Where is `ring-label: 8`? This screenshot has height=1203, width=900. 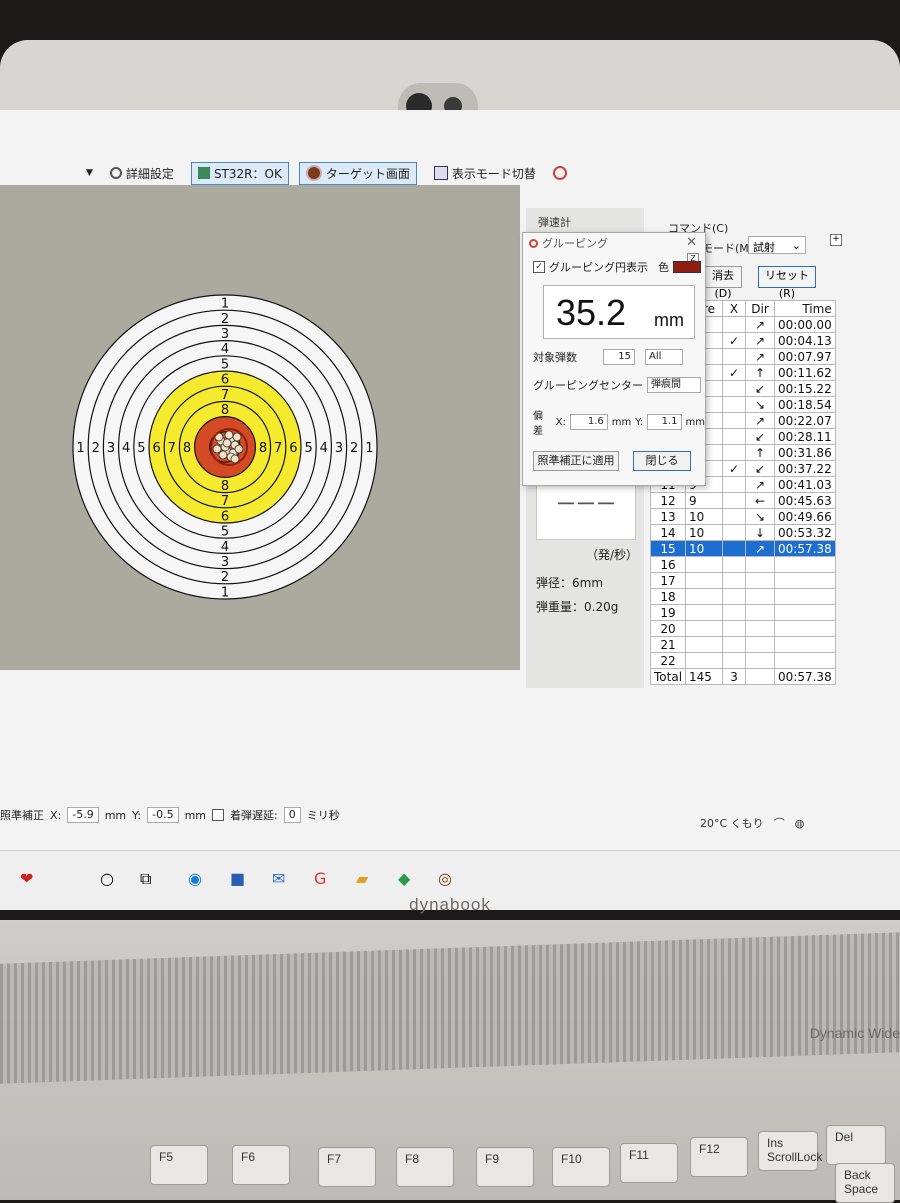 ring-label: 8 is located at coordinates (263, 448).